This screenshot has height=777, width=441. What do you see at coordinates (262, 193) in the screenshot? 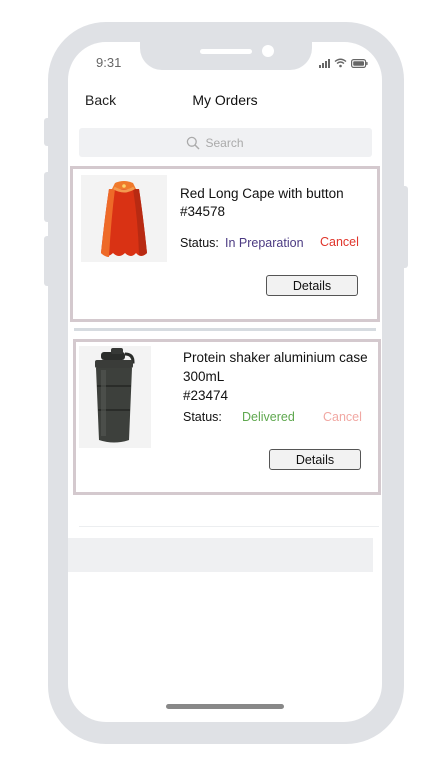
I see `product-name: Red Long Cape with button` at bounding box center [262, 193].